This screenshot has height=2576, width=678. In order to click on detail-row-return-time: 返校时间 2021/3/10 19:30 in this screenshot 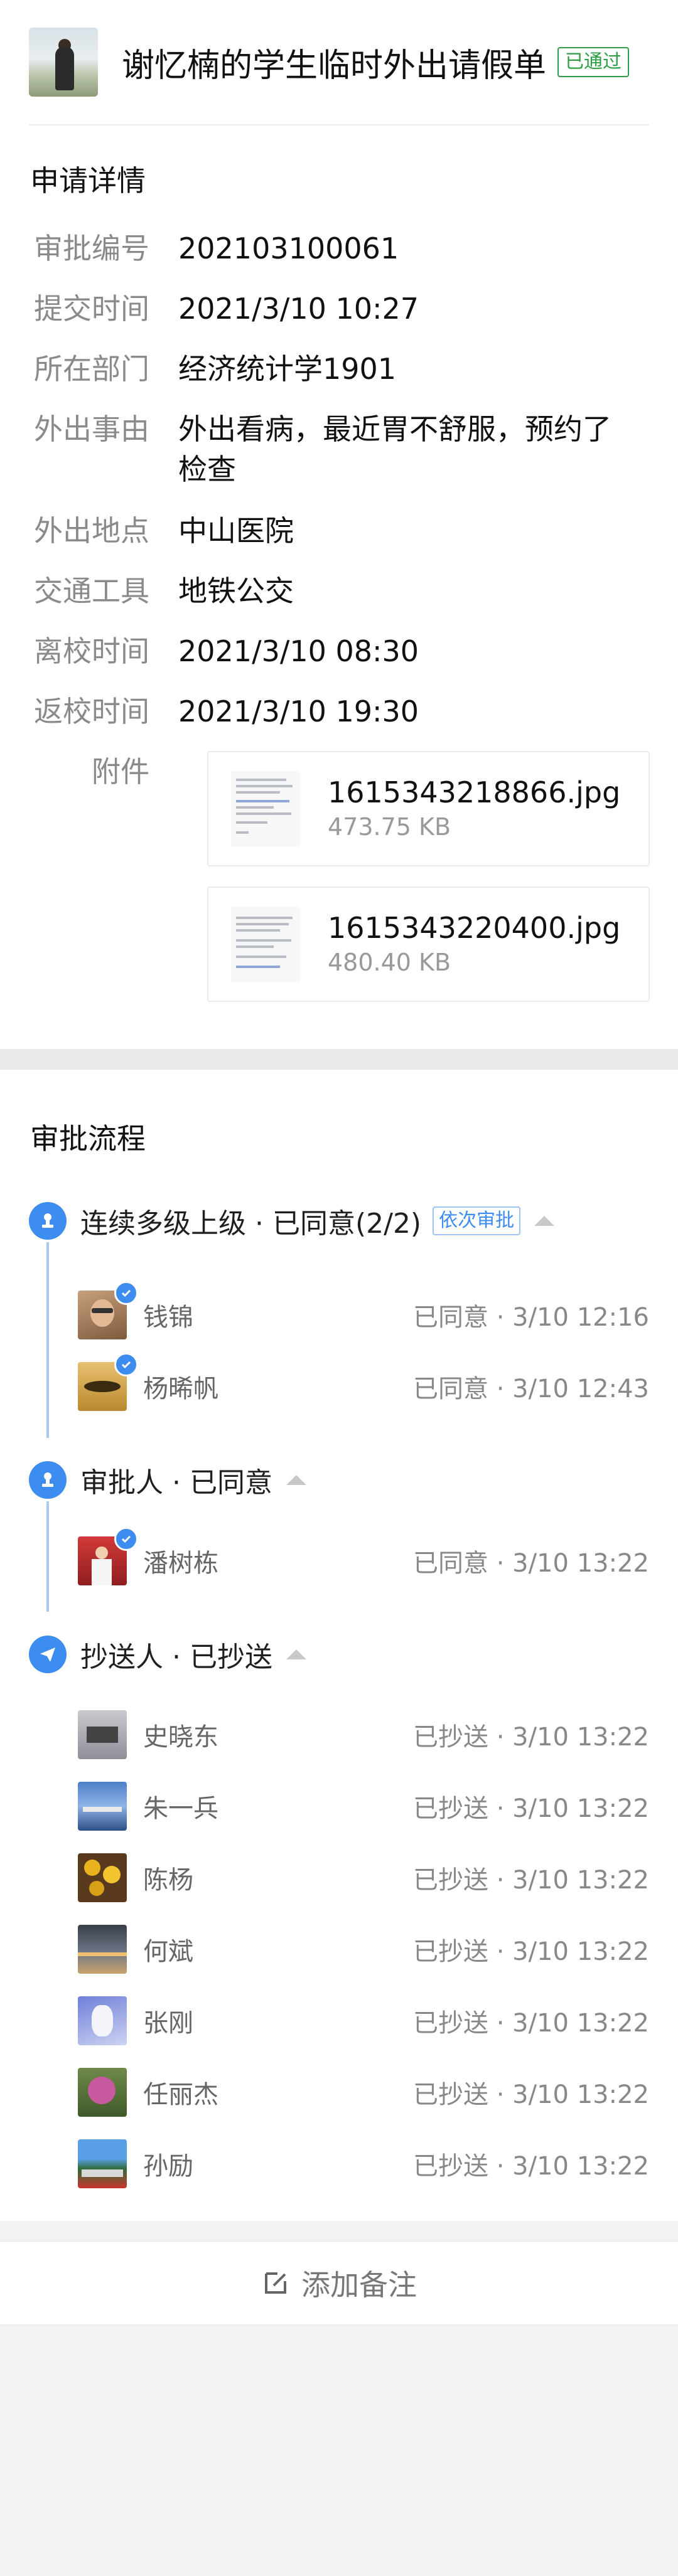, I will do `click(339, 712)`.